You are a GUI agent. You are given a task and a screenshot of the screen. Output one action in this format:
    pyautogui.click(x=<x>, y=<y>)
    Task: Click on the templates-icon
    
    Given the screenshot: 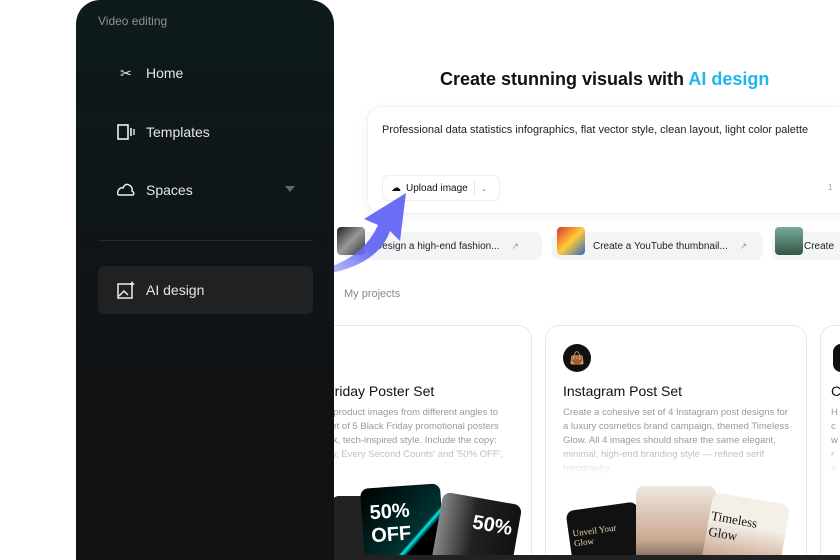 What is the action you would take?
    pyautogui.click(x=126, y=132)
    